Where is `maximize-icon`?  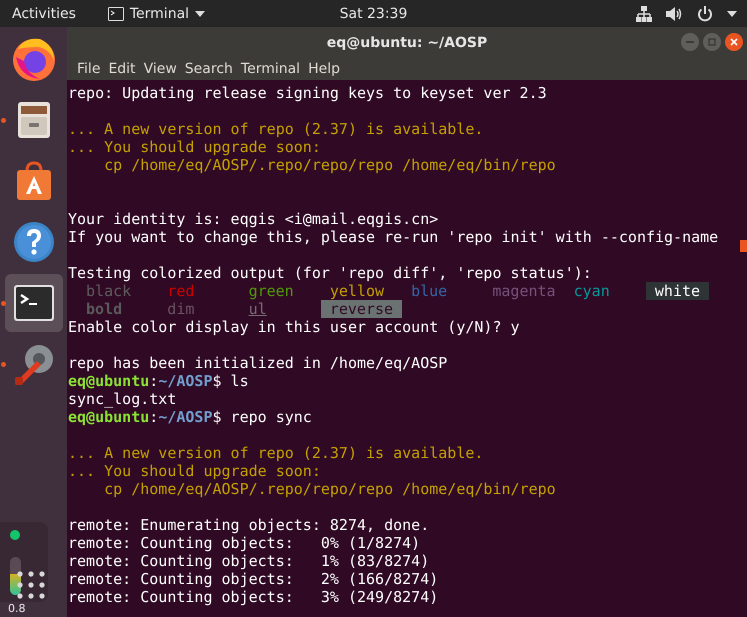 maximize-icon is located at coordinates (712, 42).